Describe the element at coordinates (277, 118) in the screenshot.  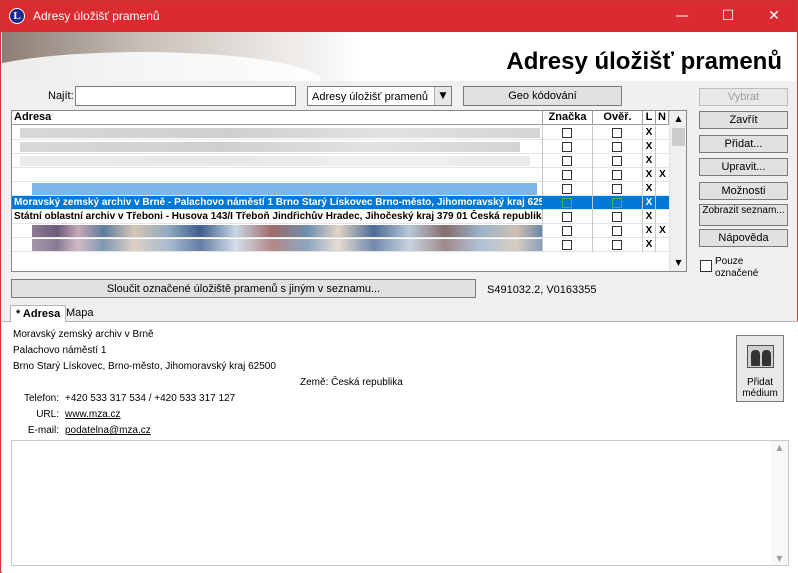
I see `column-header-address: Adresa` at that location.